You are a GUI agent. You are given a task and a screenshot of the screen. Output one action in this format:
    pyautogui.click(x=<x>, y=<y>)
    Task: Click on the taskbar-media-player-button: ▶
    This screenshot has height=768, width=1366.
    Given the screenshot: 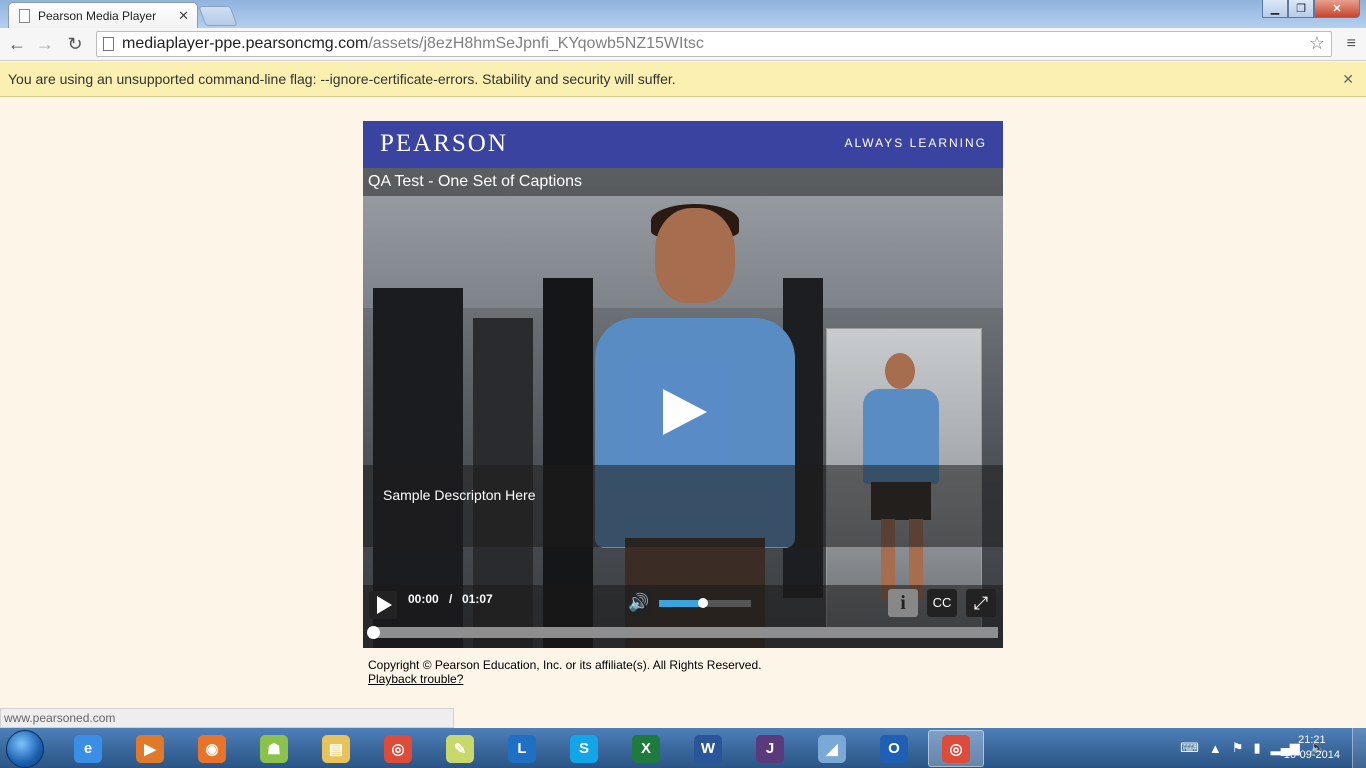 What is the action you would take?
    pyautogui.click(x=150, y=748)
    